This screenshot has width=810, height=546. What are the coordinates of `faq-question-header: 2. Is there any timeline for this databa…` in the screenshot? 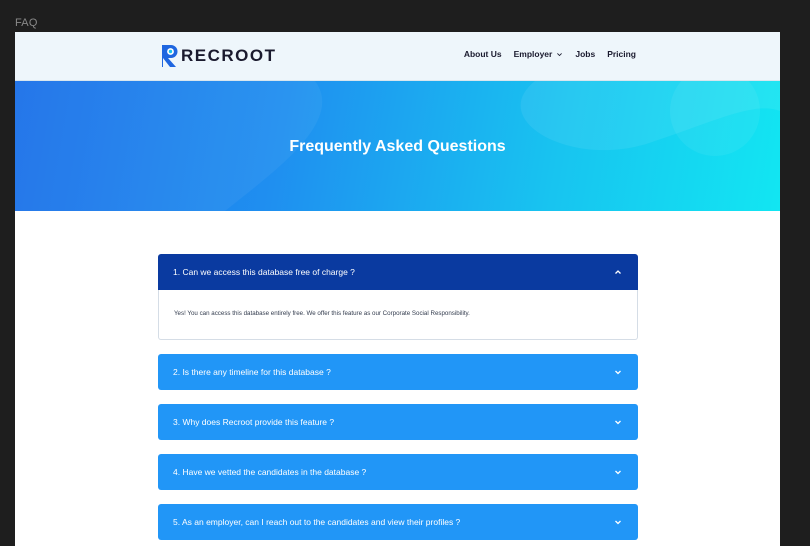 It's located at (398, 372).